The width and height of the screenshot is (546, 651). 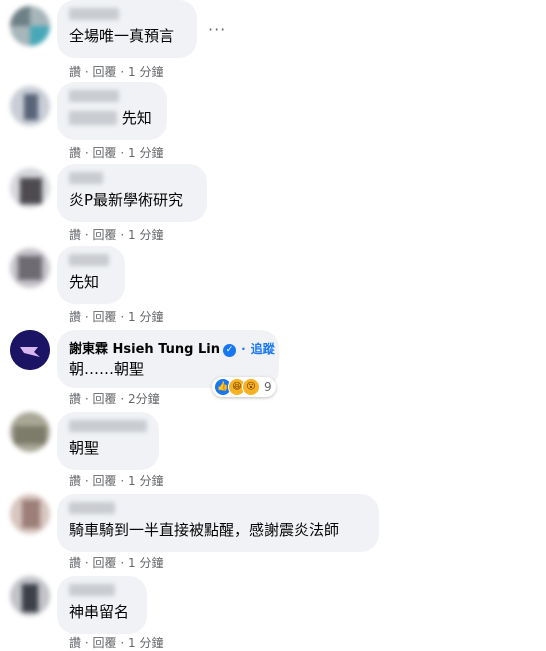 What do you see at coordinates (144, 399) in the screenshot?
I see `timestamp: 2分鐘` at bounding box center [144, 399].